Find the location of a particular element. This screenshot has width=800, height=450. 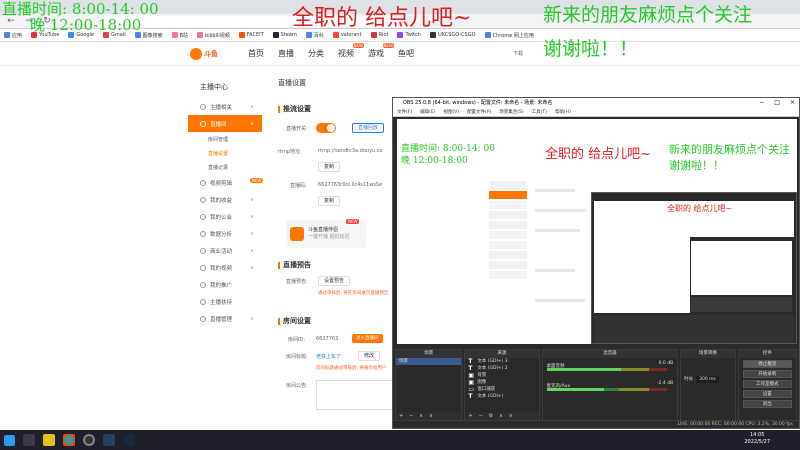

menu-tools: 工具(T) is located at coordinates (539, 112).